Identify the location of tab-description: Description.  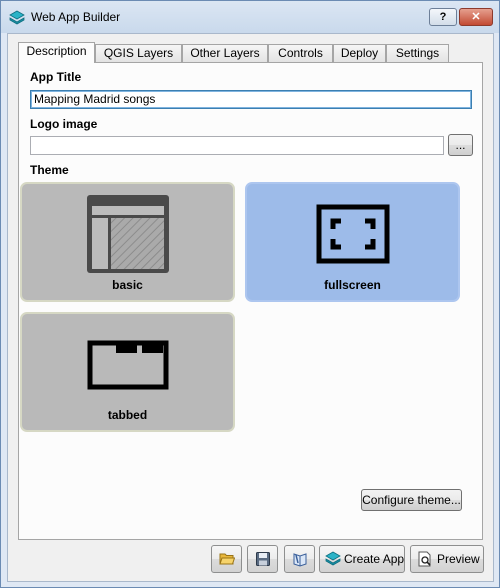
(56, 52).